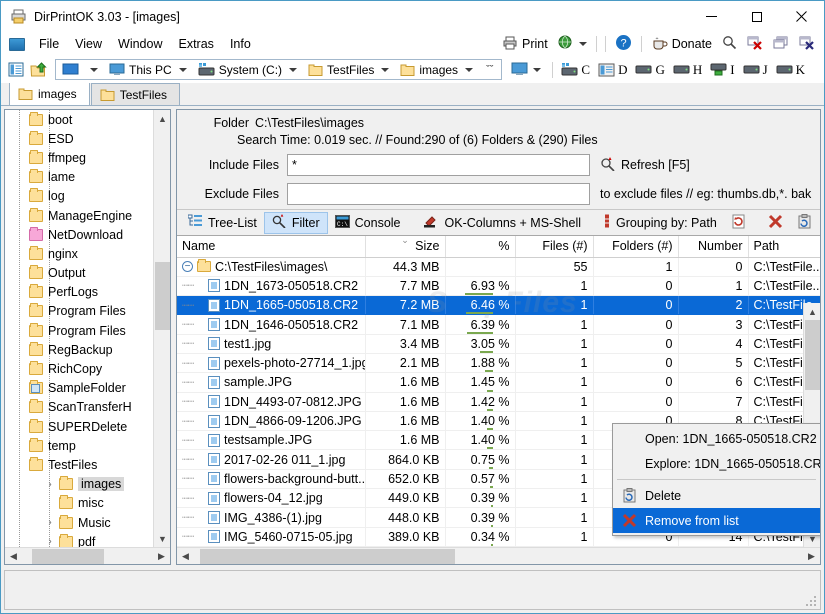 This screenshot has width=825, height=614. I want to click on scroll-down-arrow: ▼, so click(162, 538).